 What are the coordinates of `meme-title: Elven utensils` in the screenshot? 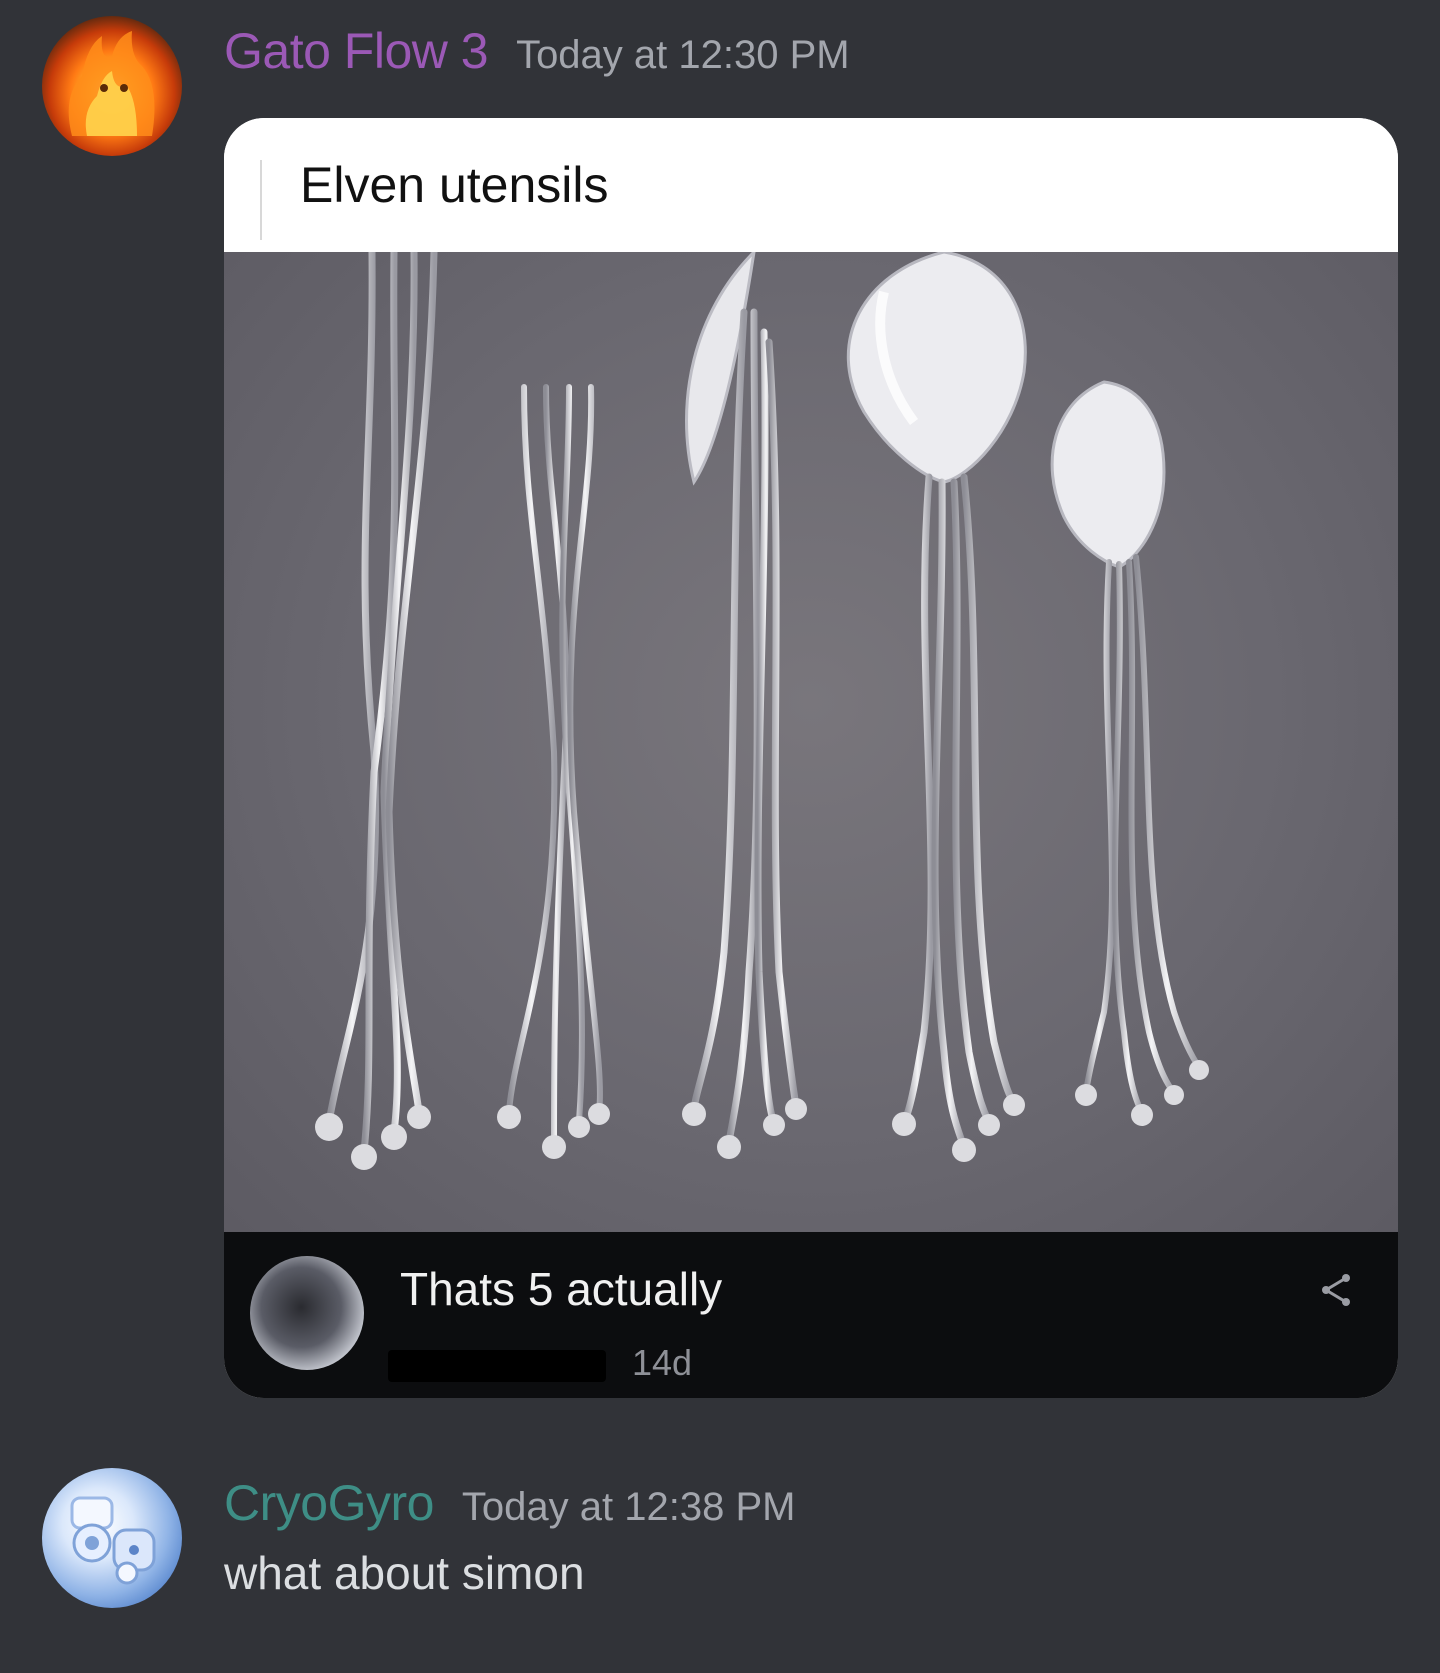 It's located at (454, 185).